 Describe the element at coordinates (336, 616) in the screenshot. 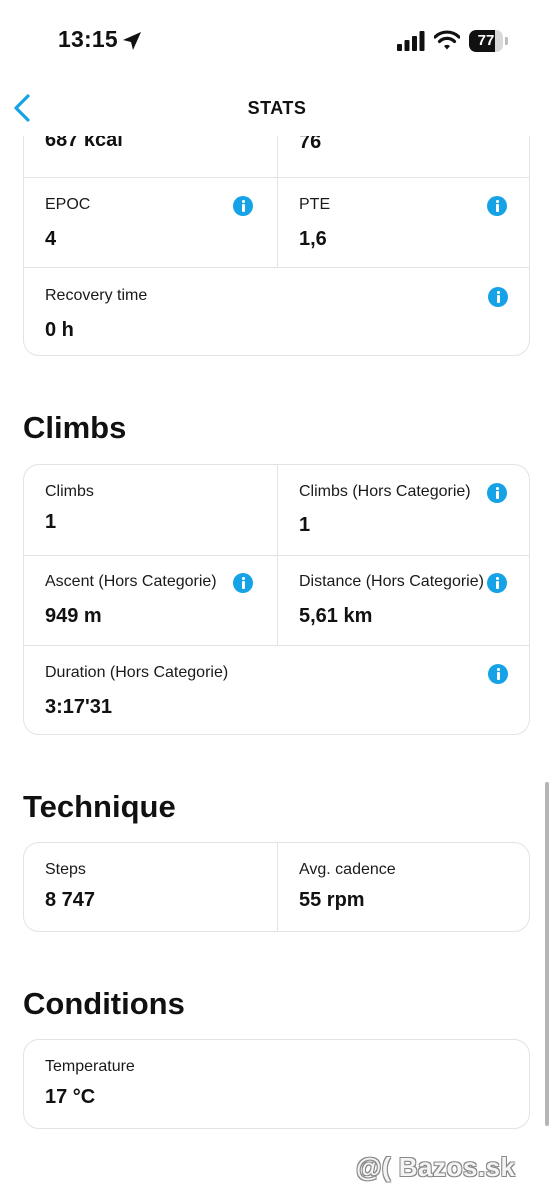

I see `distance-value: 5,61 km` at that location.